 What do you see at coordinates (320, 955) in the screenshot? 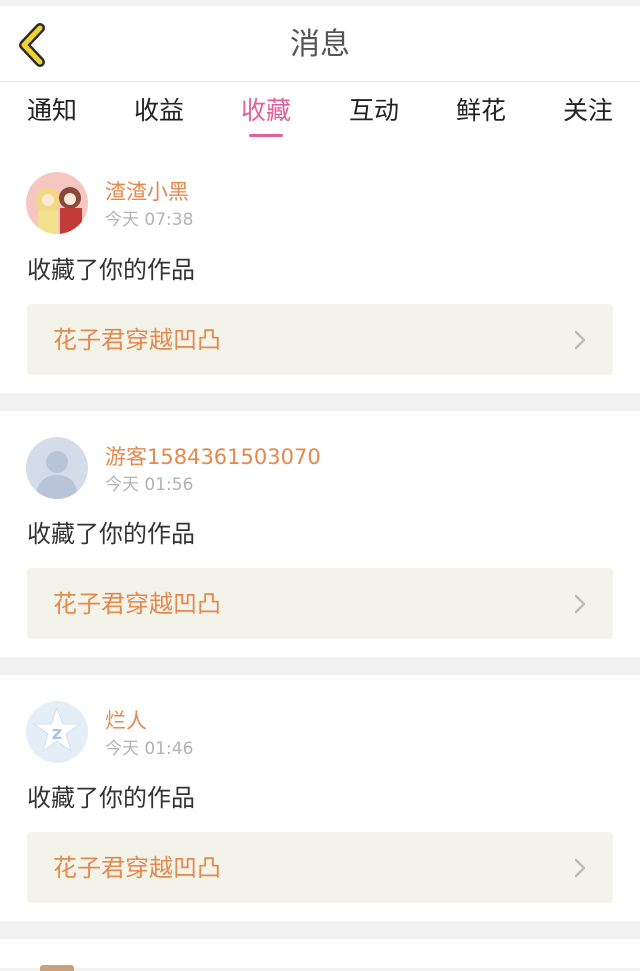
I see `message-card-partial` at bounding box center [320, 955].